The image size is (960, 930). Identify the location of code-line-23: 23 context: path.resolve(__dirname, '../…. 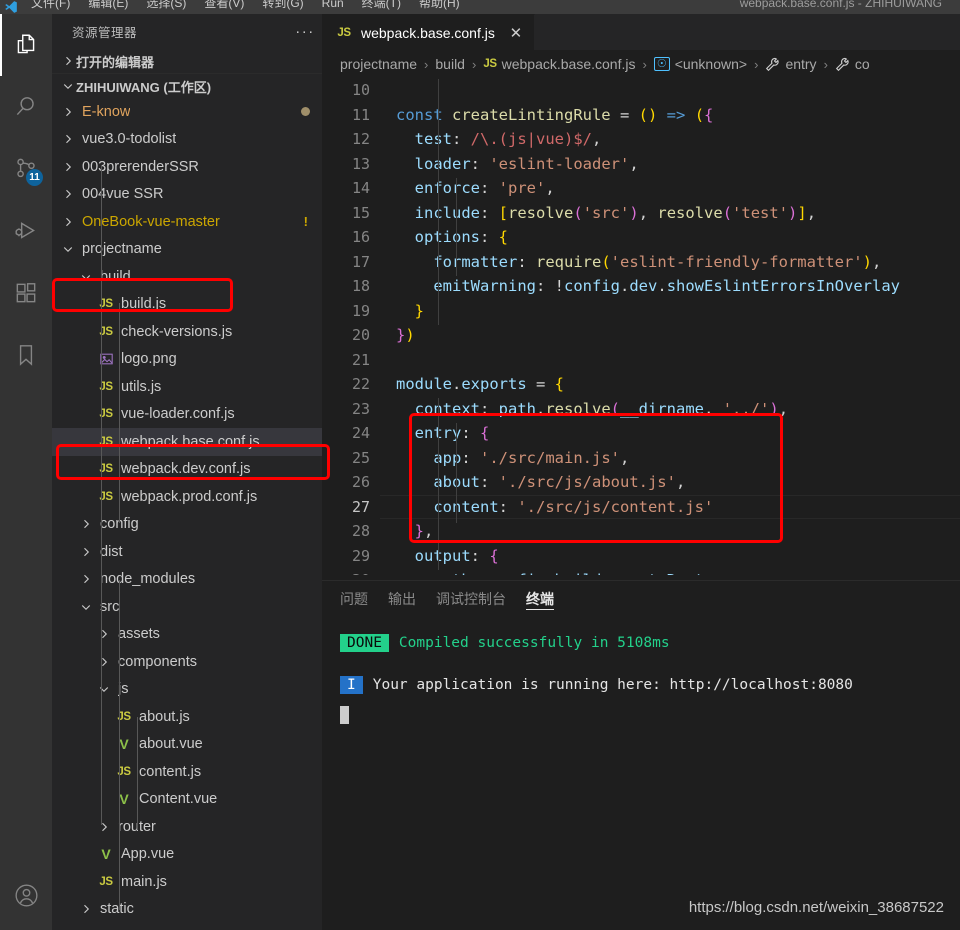
(641, 409).